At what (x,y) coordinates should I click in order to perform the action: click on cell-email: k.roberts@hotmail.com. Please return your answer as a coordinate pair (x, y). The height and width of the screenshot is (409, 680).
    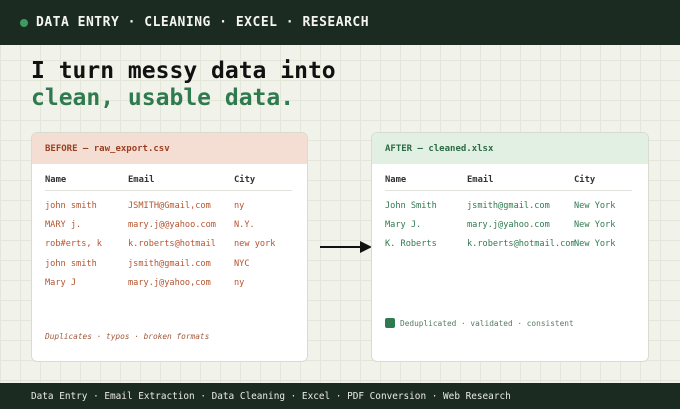
    Looking at the image, I should click on (521, 244).